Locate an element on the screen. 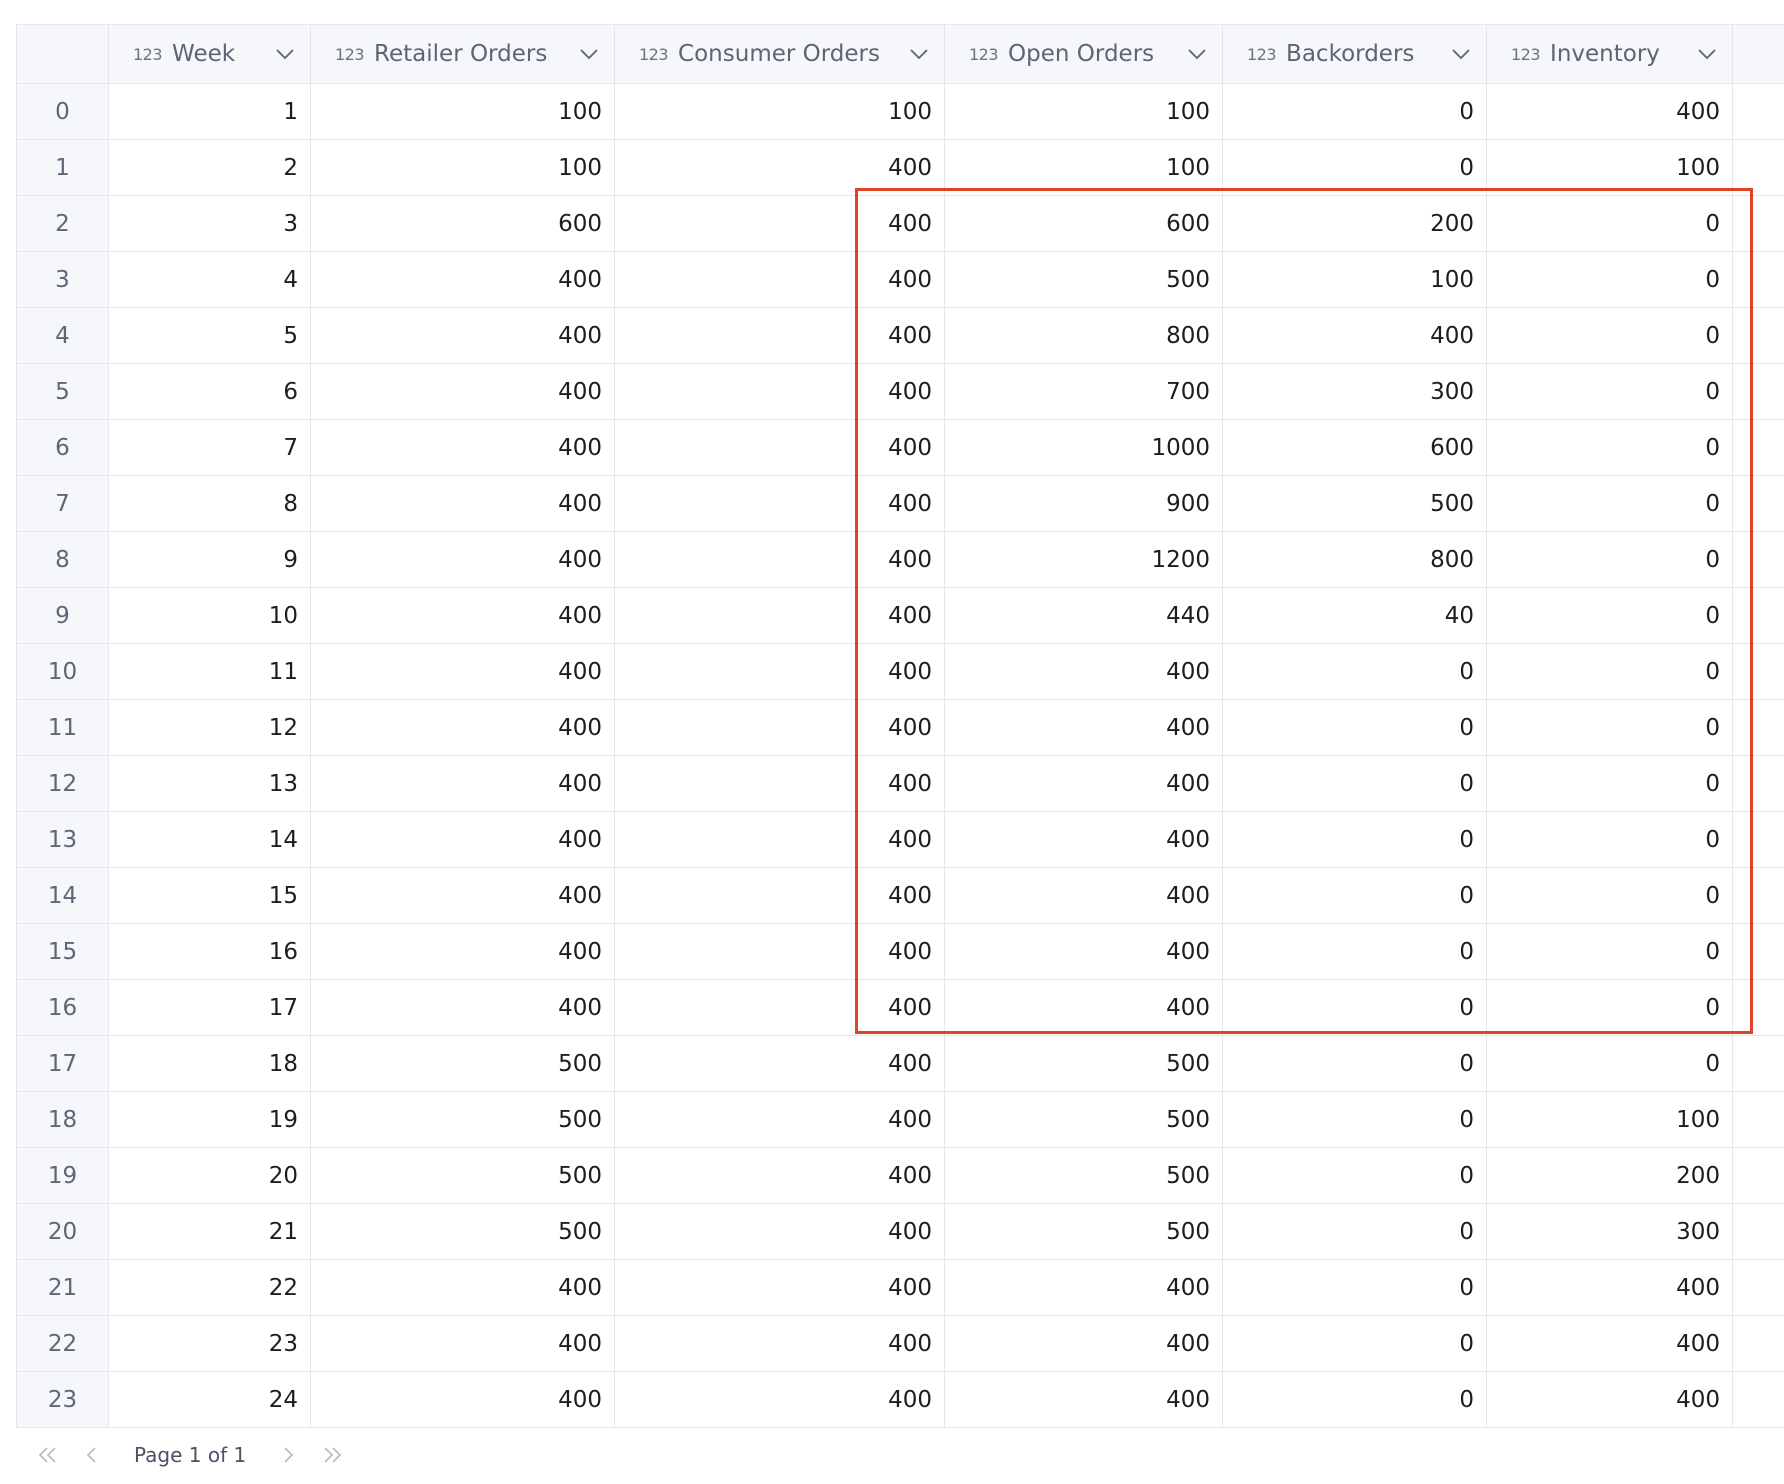  cell-week: 24 is located at coordinates (209, 1399).